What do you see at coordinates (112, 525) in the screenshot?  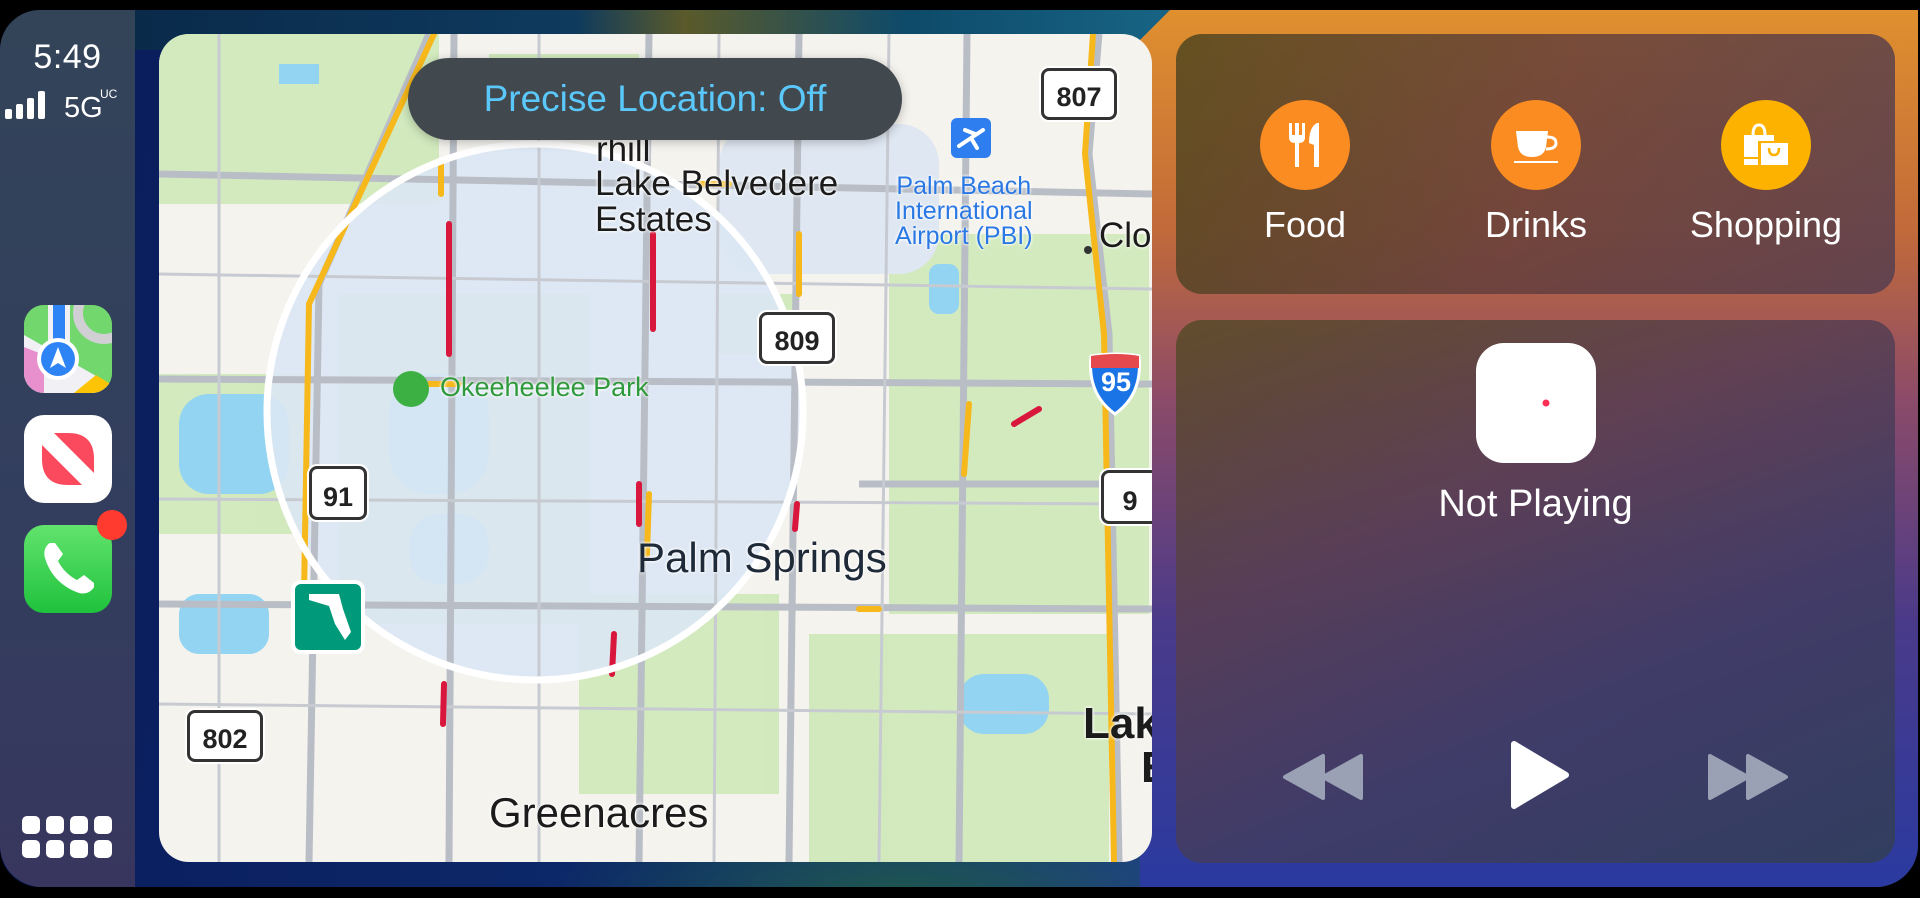 I see `notification-badge` at bounding box center [112, 525].